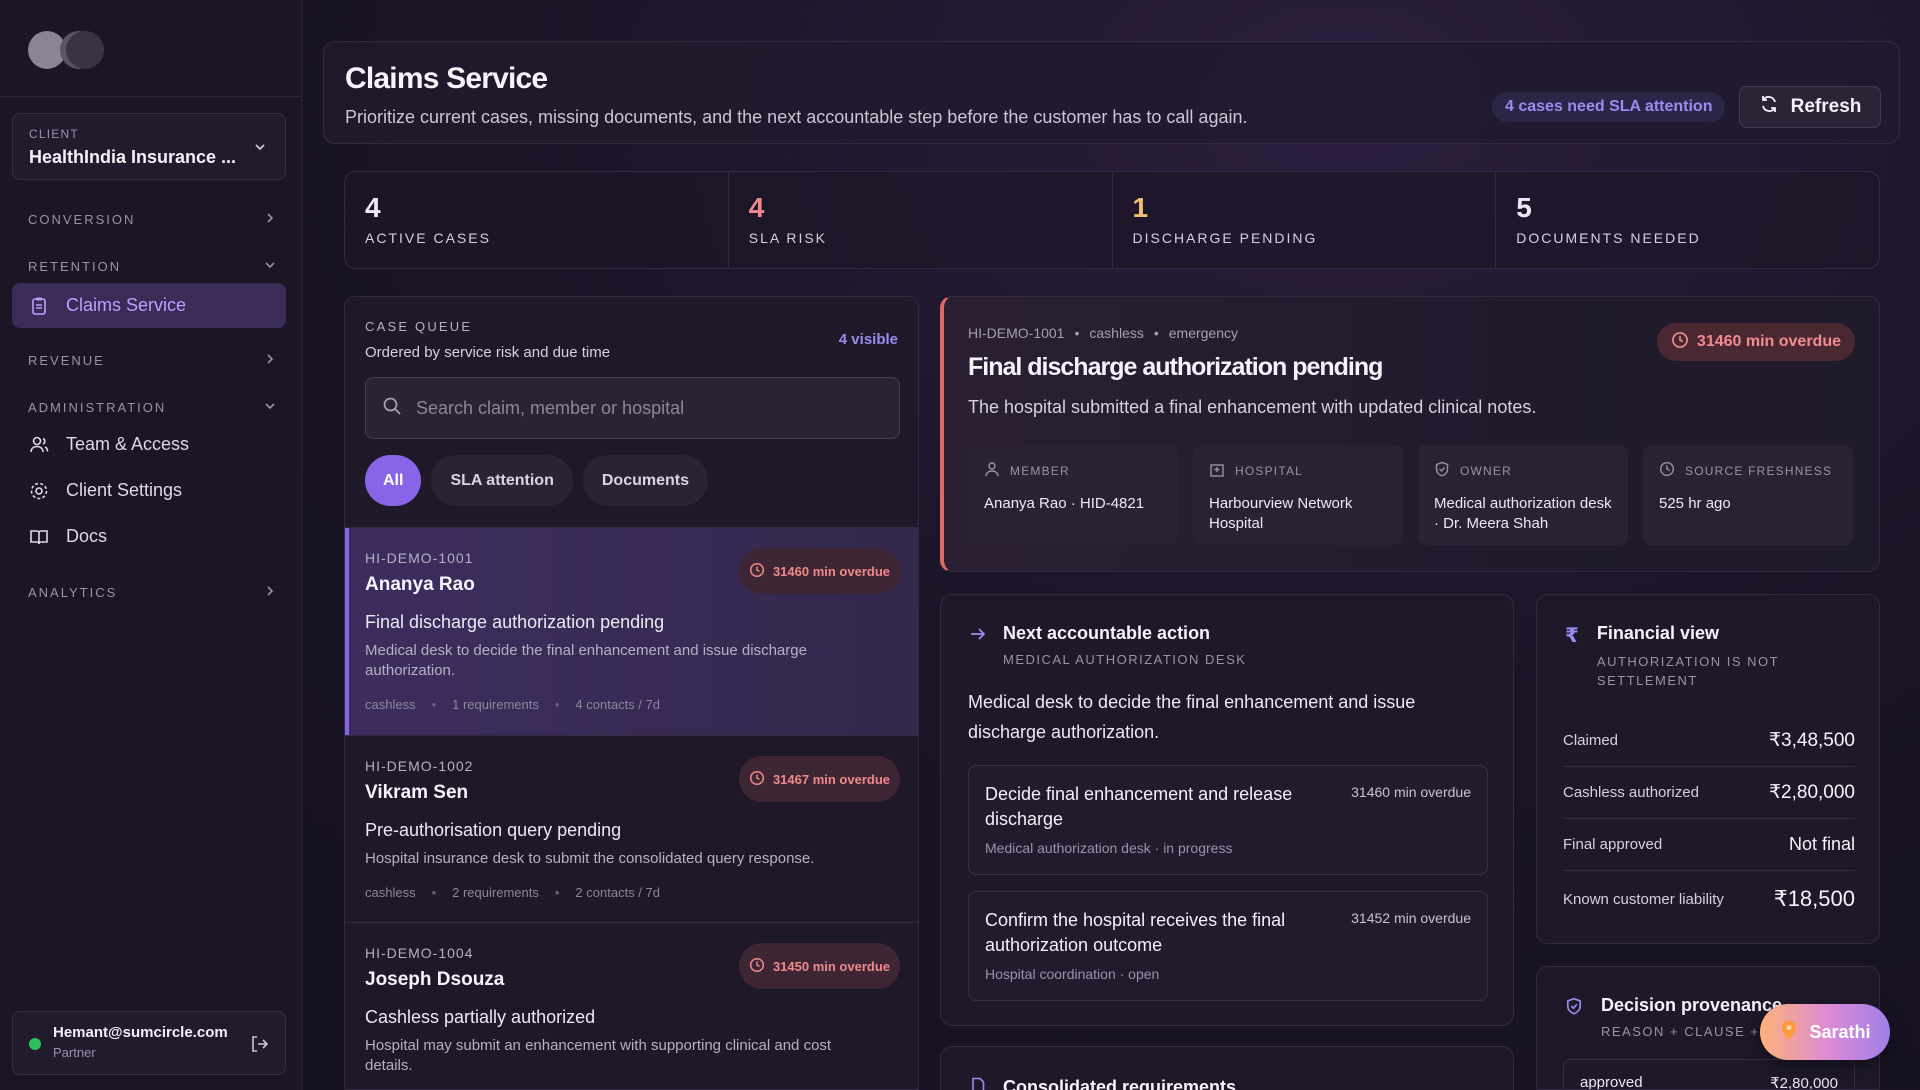  What do you see at coordinates (390, 704) in the screenshot?
I see `case-type: cashless` at bounding box center [390, 704].